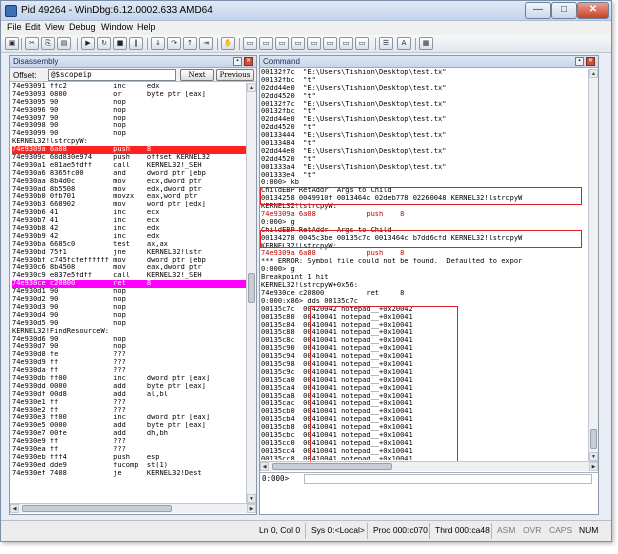  What do you see at coordinates (174, 43) in the screenshot?
I see `step-over-icon: ↷` at bounding box center [174, 43].